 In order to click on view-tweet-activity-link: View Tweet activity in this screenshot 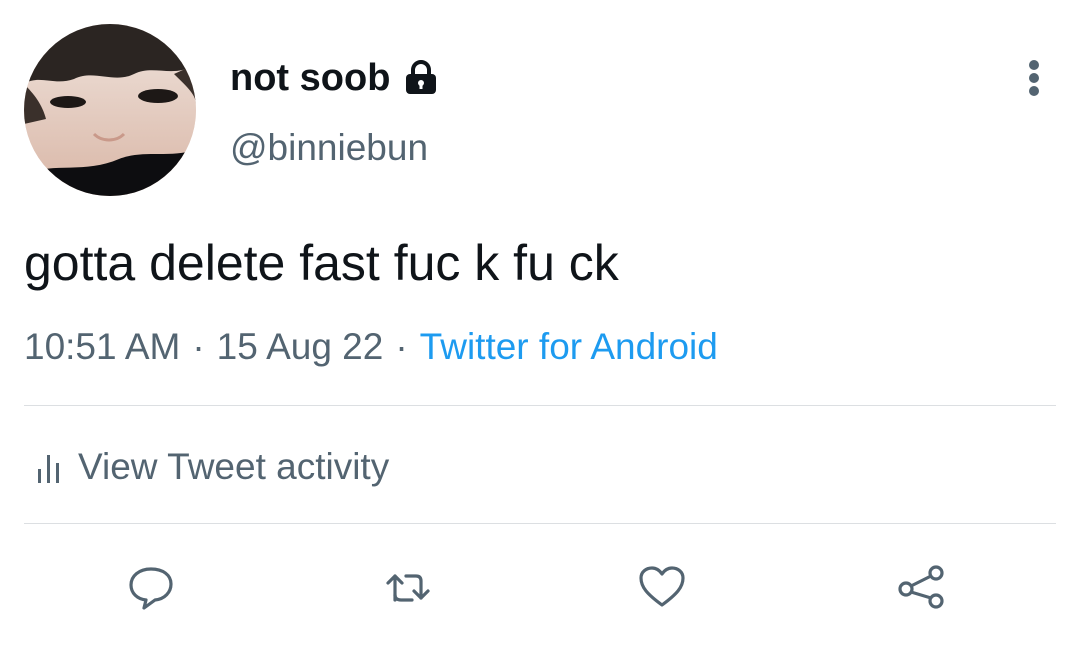, I will do `click(212, 467)`.